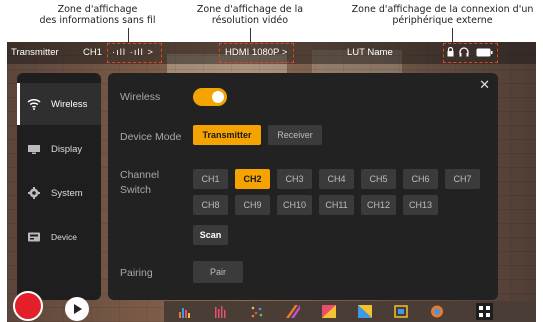  What do you see at coordinates (442, 9) in the screenshot?
I see `annotation-peripheral-line1: Zone d'affichage de la connexion d'un` at bounding box center [442, 9].